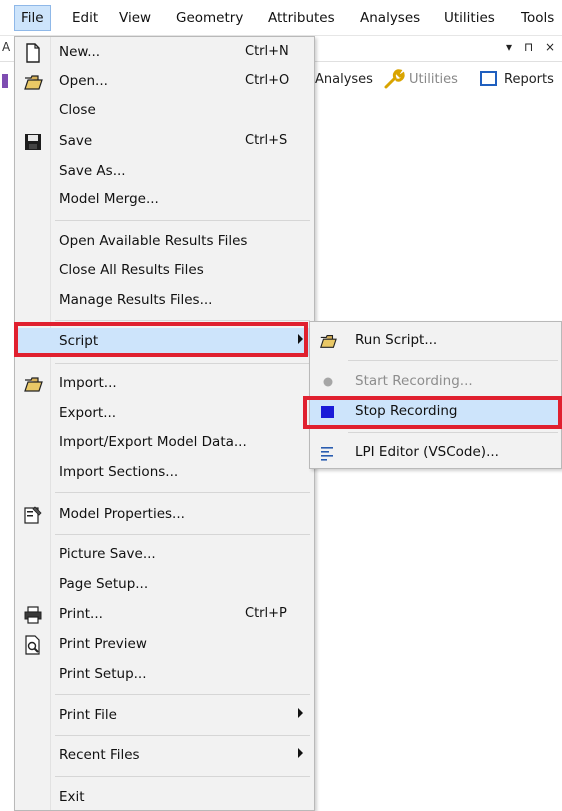 The height and width of the screenshot is (811, 562). I want to click on menu-edit: Edit, so click(85, 18).